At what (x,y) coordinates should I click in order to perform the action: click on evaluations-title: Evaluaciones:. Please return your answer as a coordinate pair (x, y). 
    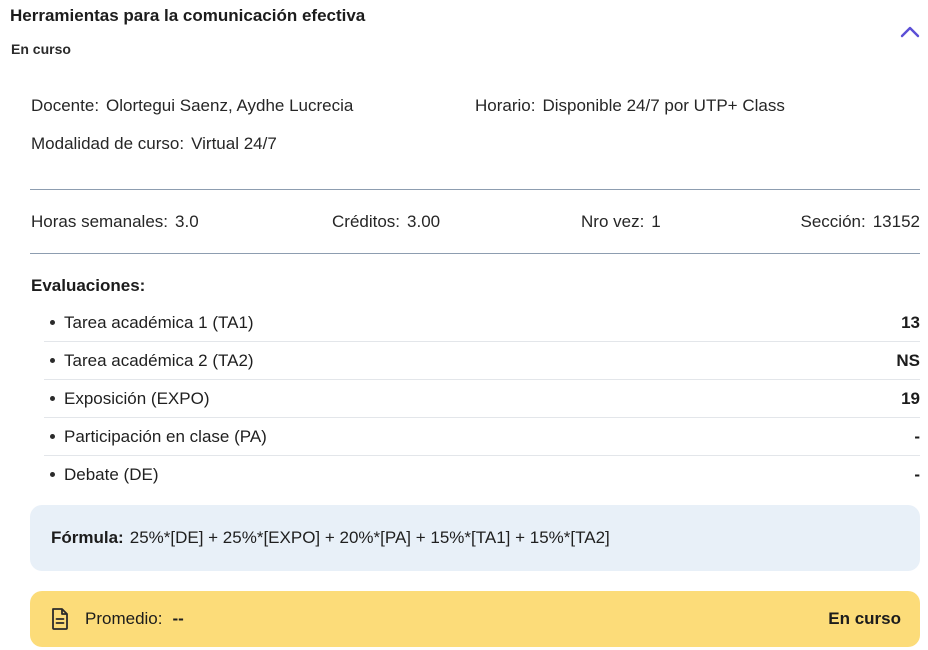
    Looking at the image, I should click on (88, 285).